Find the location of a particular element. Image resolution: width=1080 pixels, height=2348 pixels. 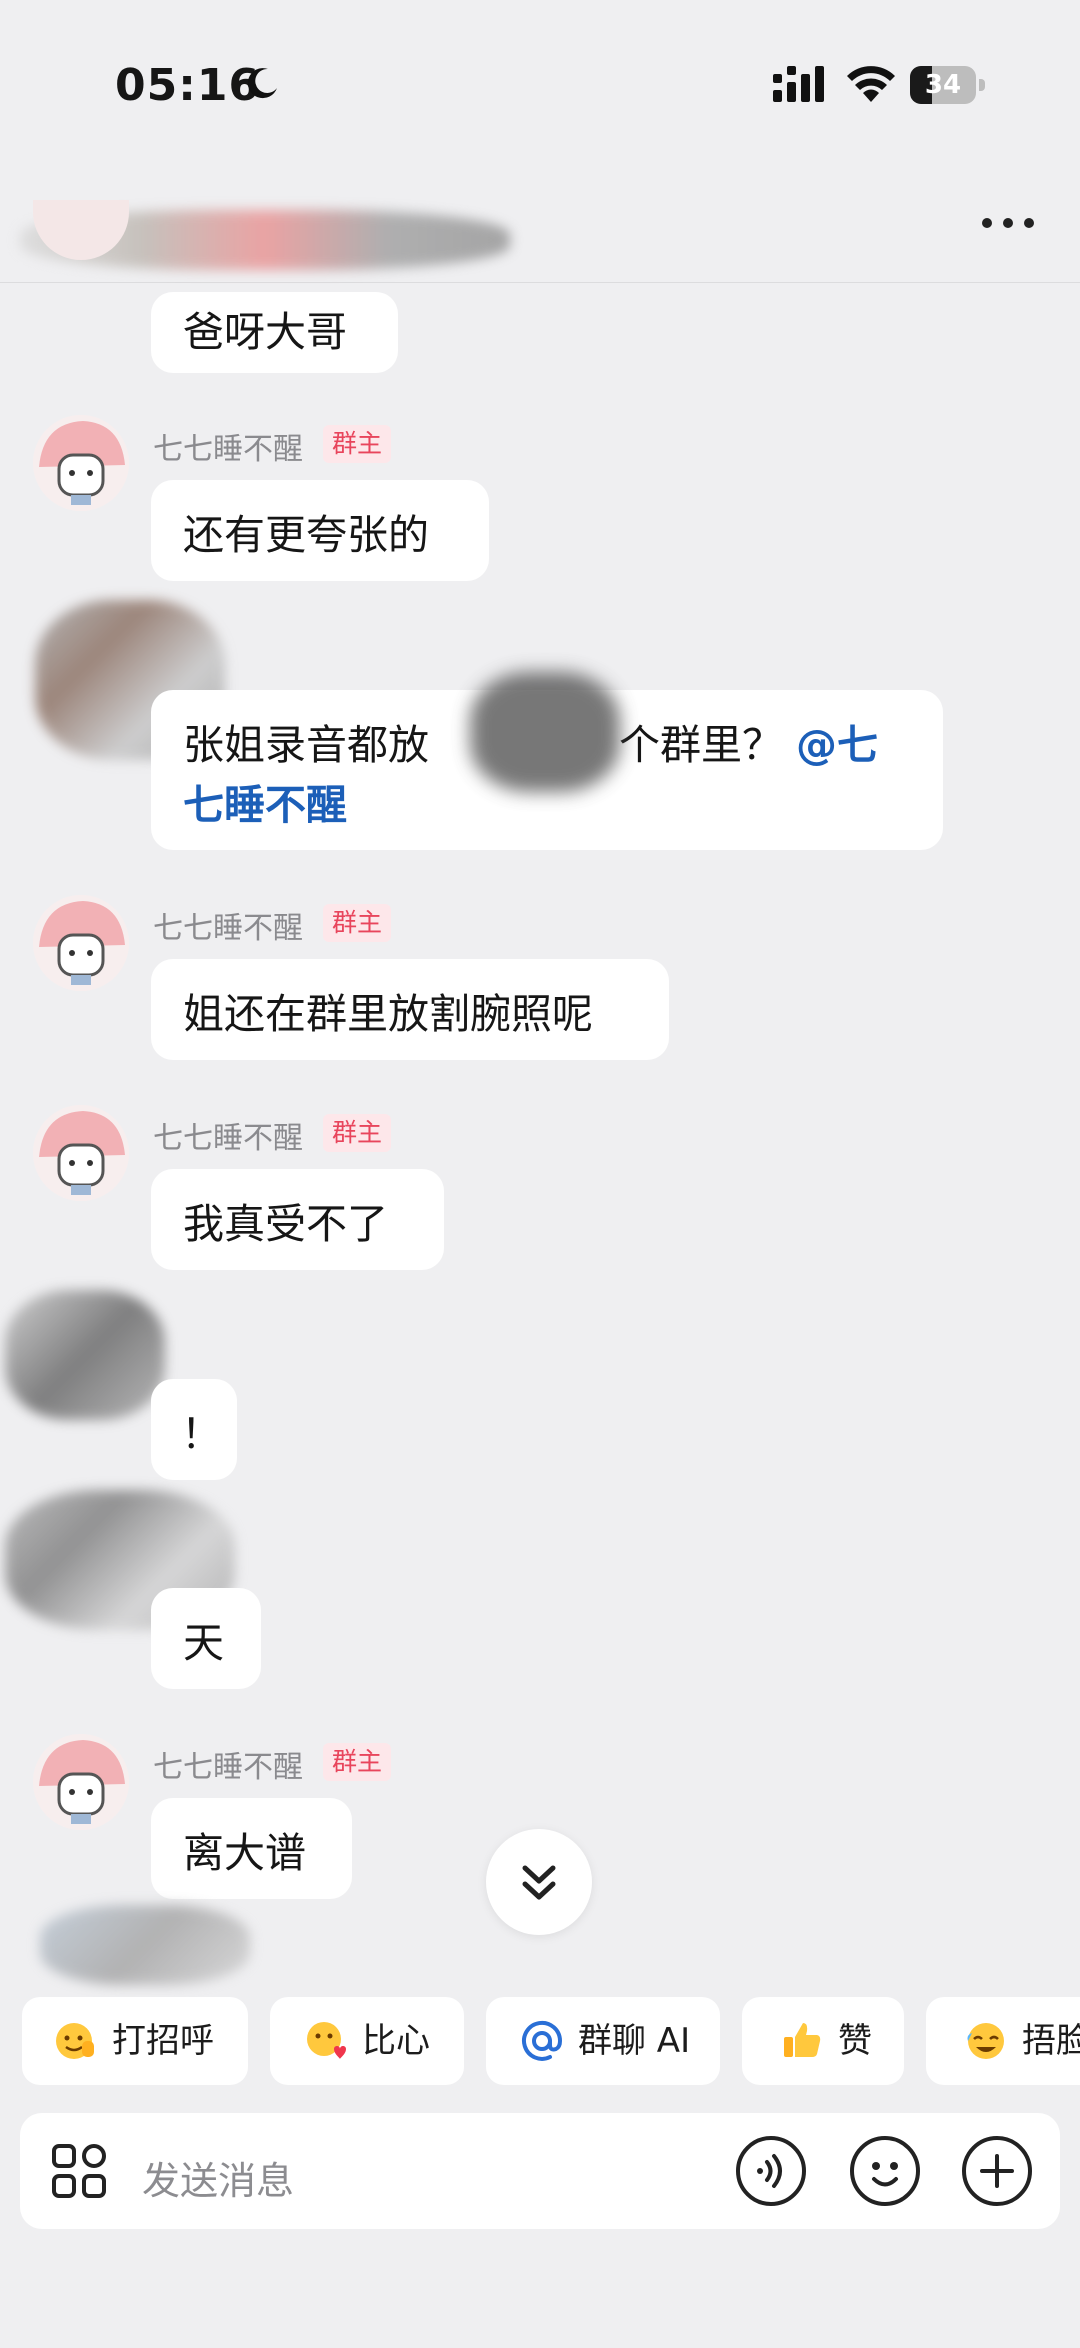

mention-link: @七 is located at coordinates (837, 745).